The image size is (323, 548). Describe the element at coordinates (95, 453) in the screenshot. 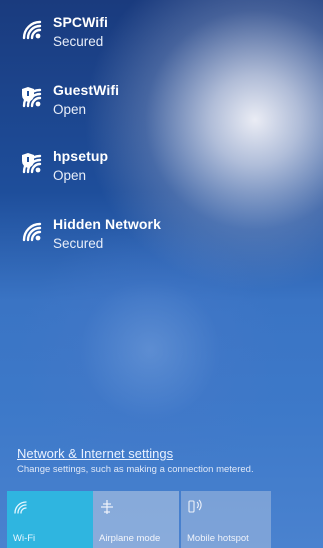

I see `network-settings-link: Network & Internet settings` at that location.